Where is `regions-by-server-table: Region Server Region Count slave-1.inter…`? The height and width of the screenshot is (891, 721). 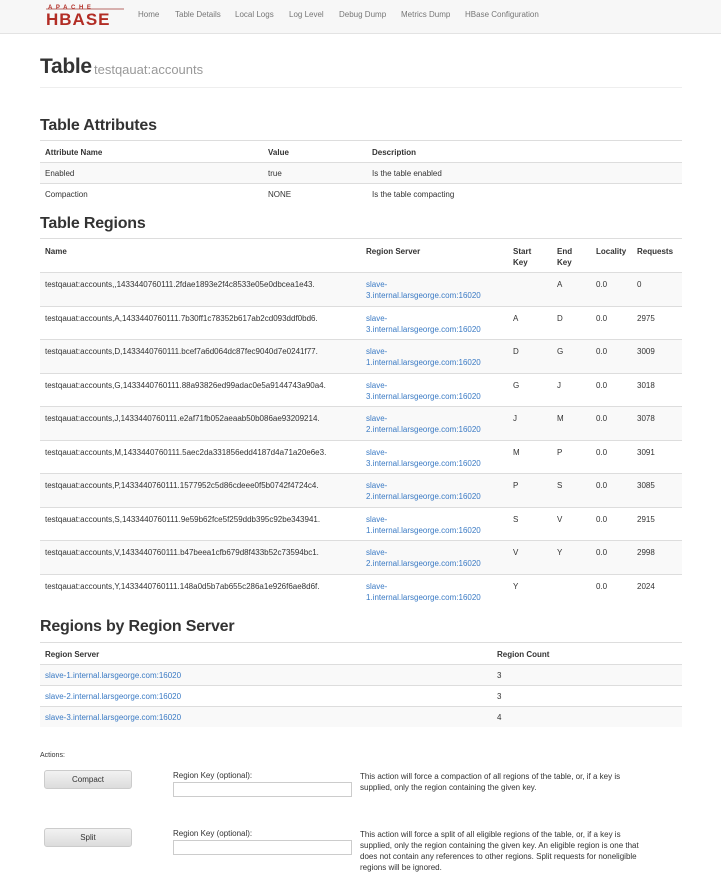
regions-by-server-table: Region Server Region Count slave-1.inter… is located at coordinates (361, 685).